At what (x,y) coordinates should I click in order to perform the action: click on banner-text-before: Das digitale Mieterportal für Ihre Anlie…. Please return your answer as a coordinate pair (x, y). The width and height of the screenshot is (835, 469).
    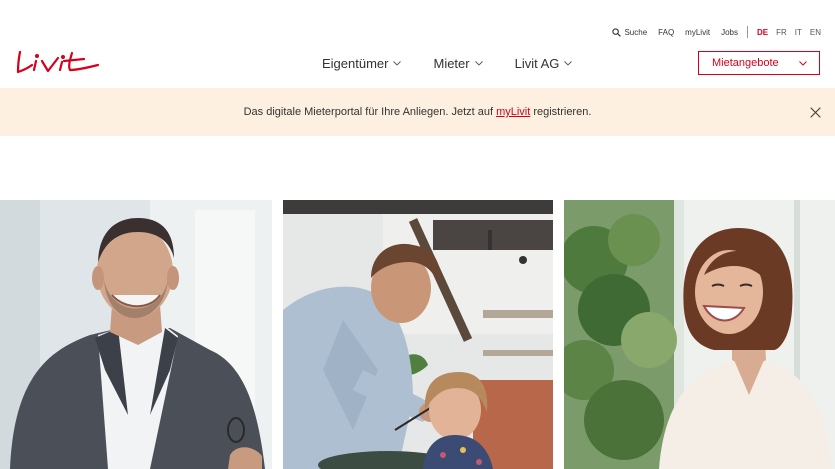
    Looking at the image, I should click on (368, 112).